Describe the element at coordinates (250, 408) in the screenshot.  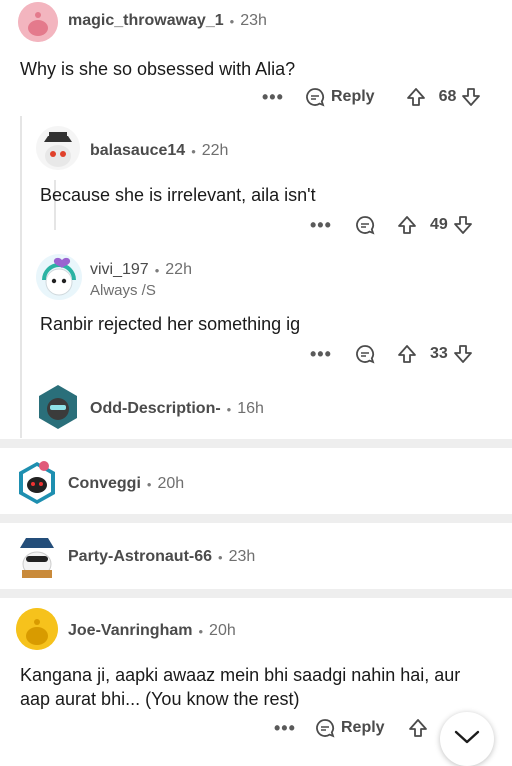
I see `timestamp: 16h` at that location.